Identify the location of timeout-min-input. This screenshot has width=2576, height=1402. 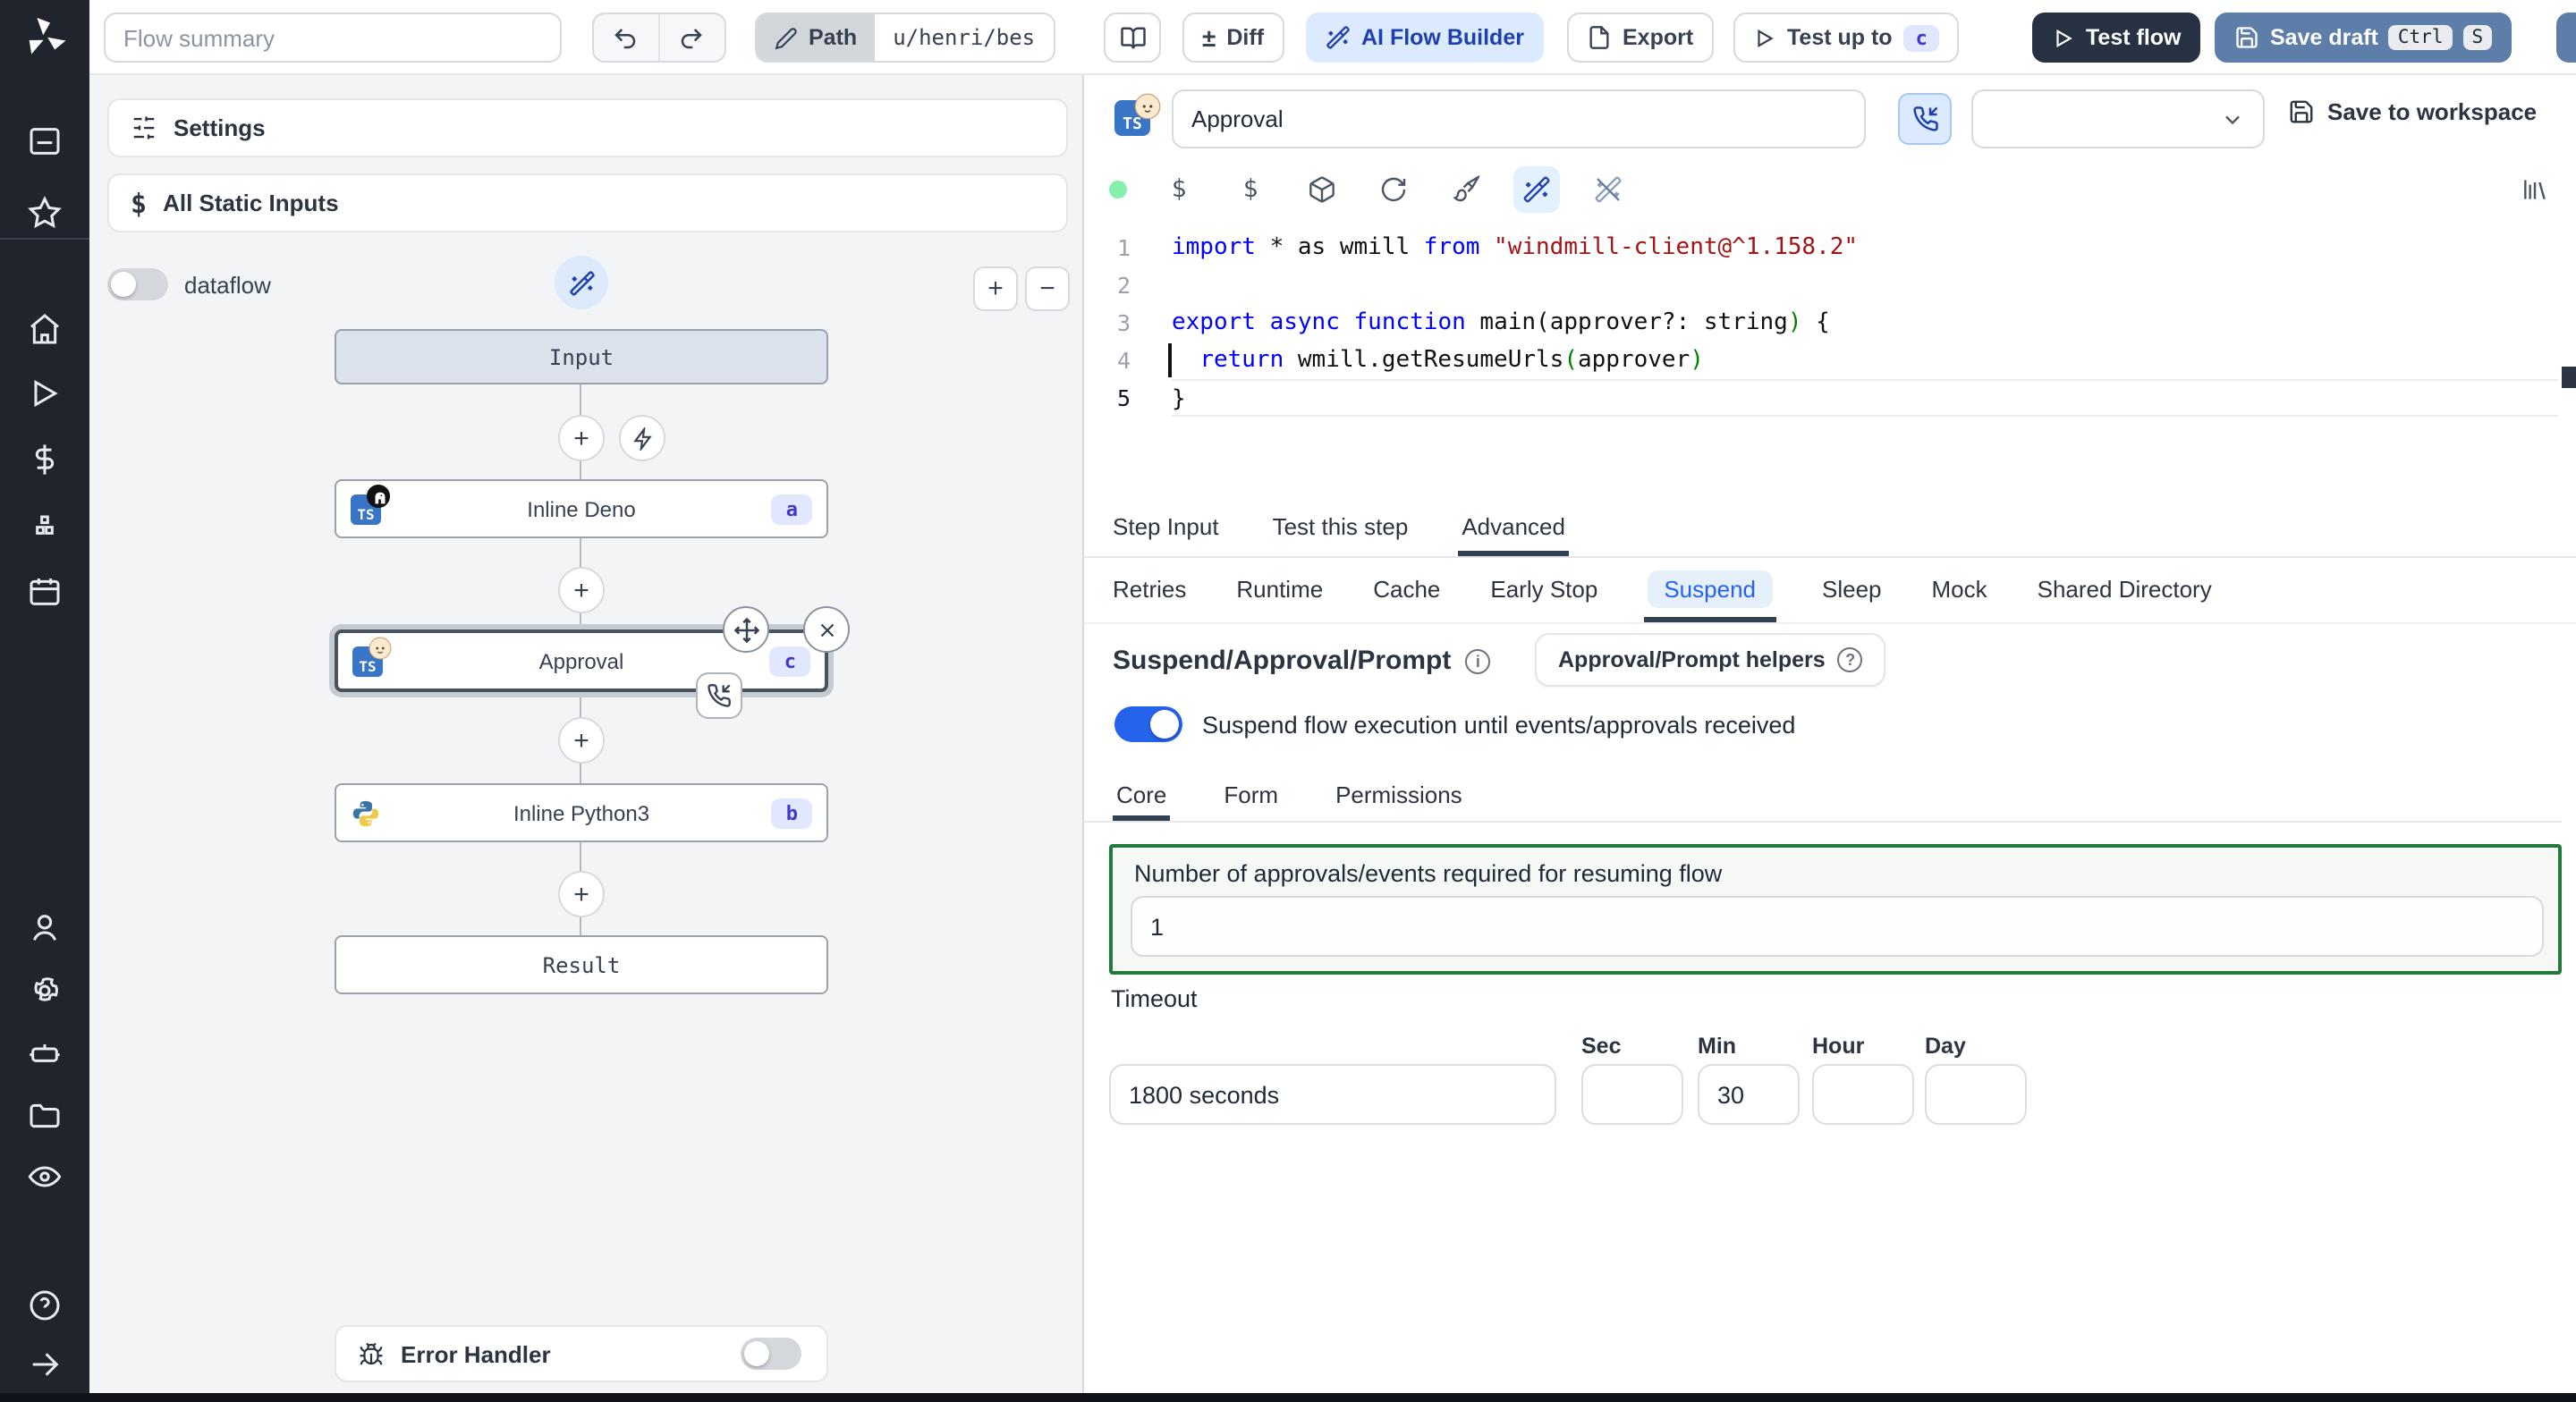
(1749, 1094).